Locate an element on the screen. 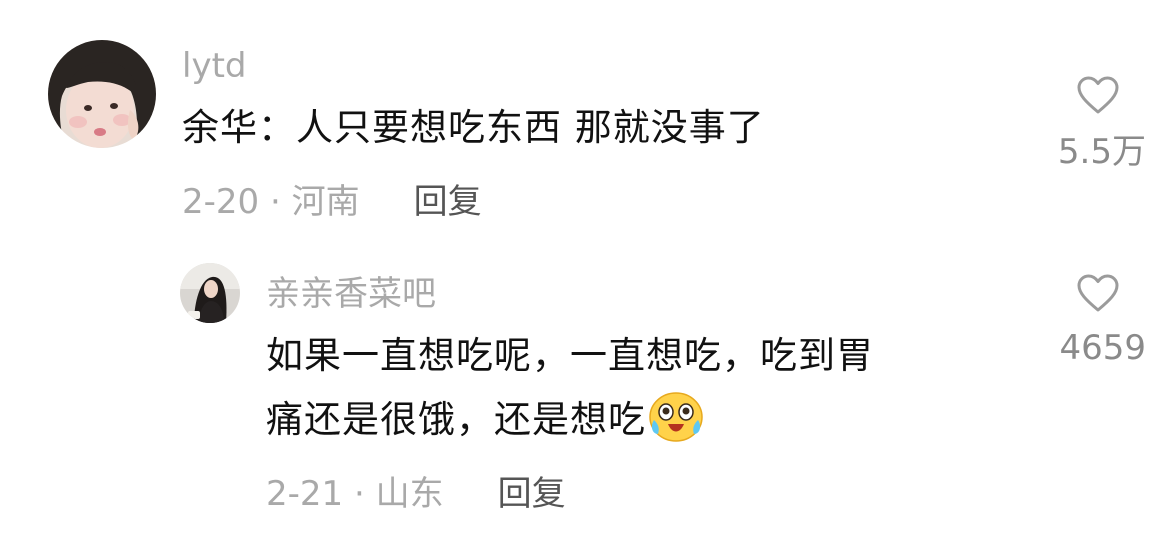 Image resolution: width=1170 pixels, height=533 pixels. comment-text-line: 痛还是很饿，还是想吃 is located at coordinates (646, 419).